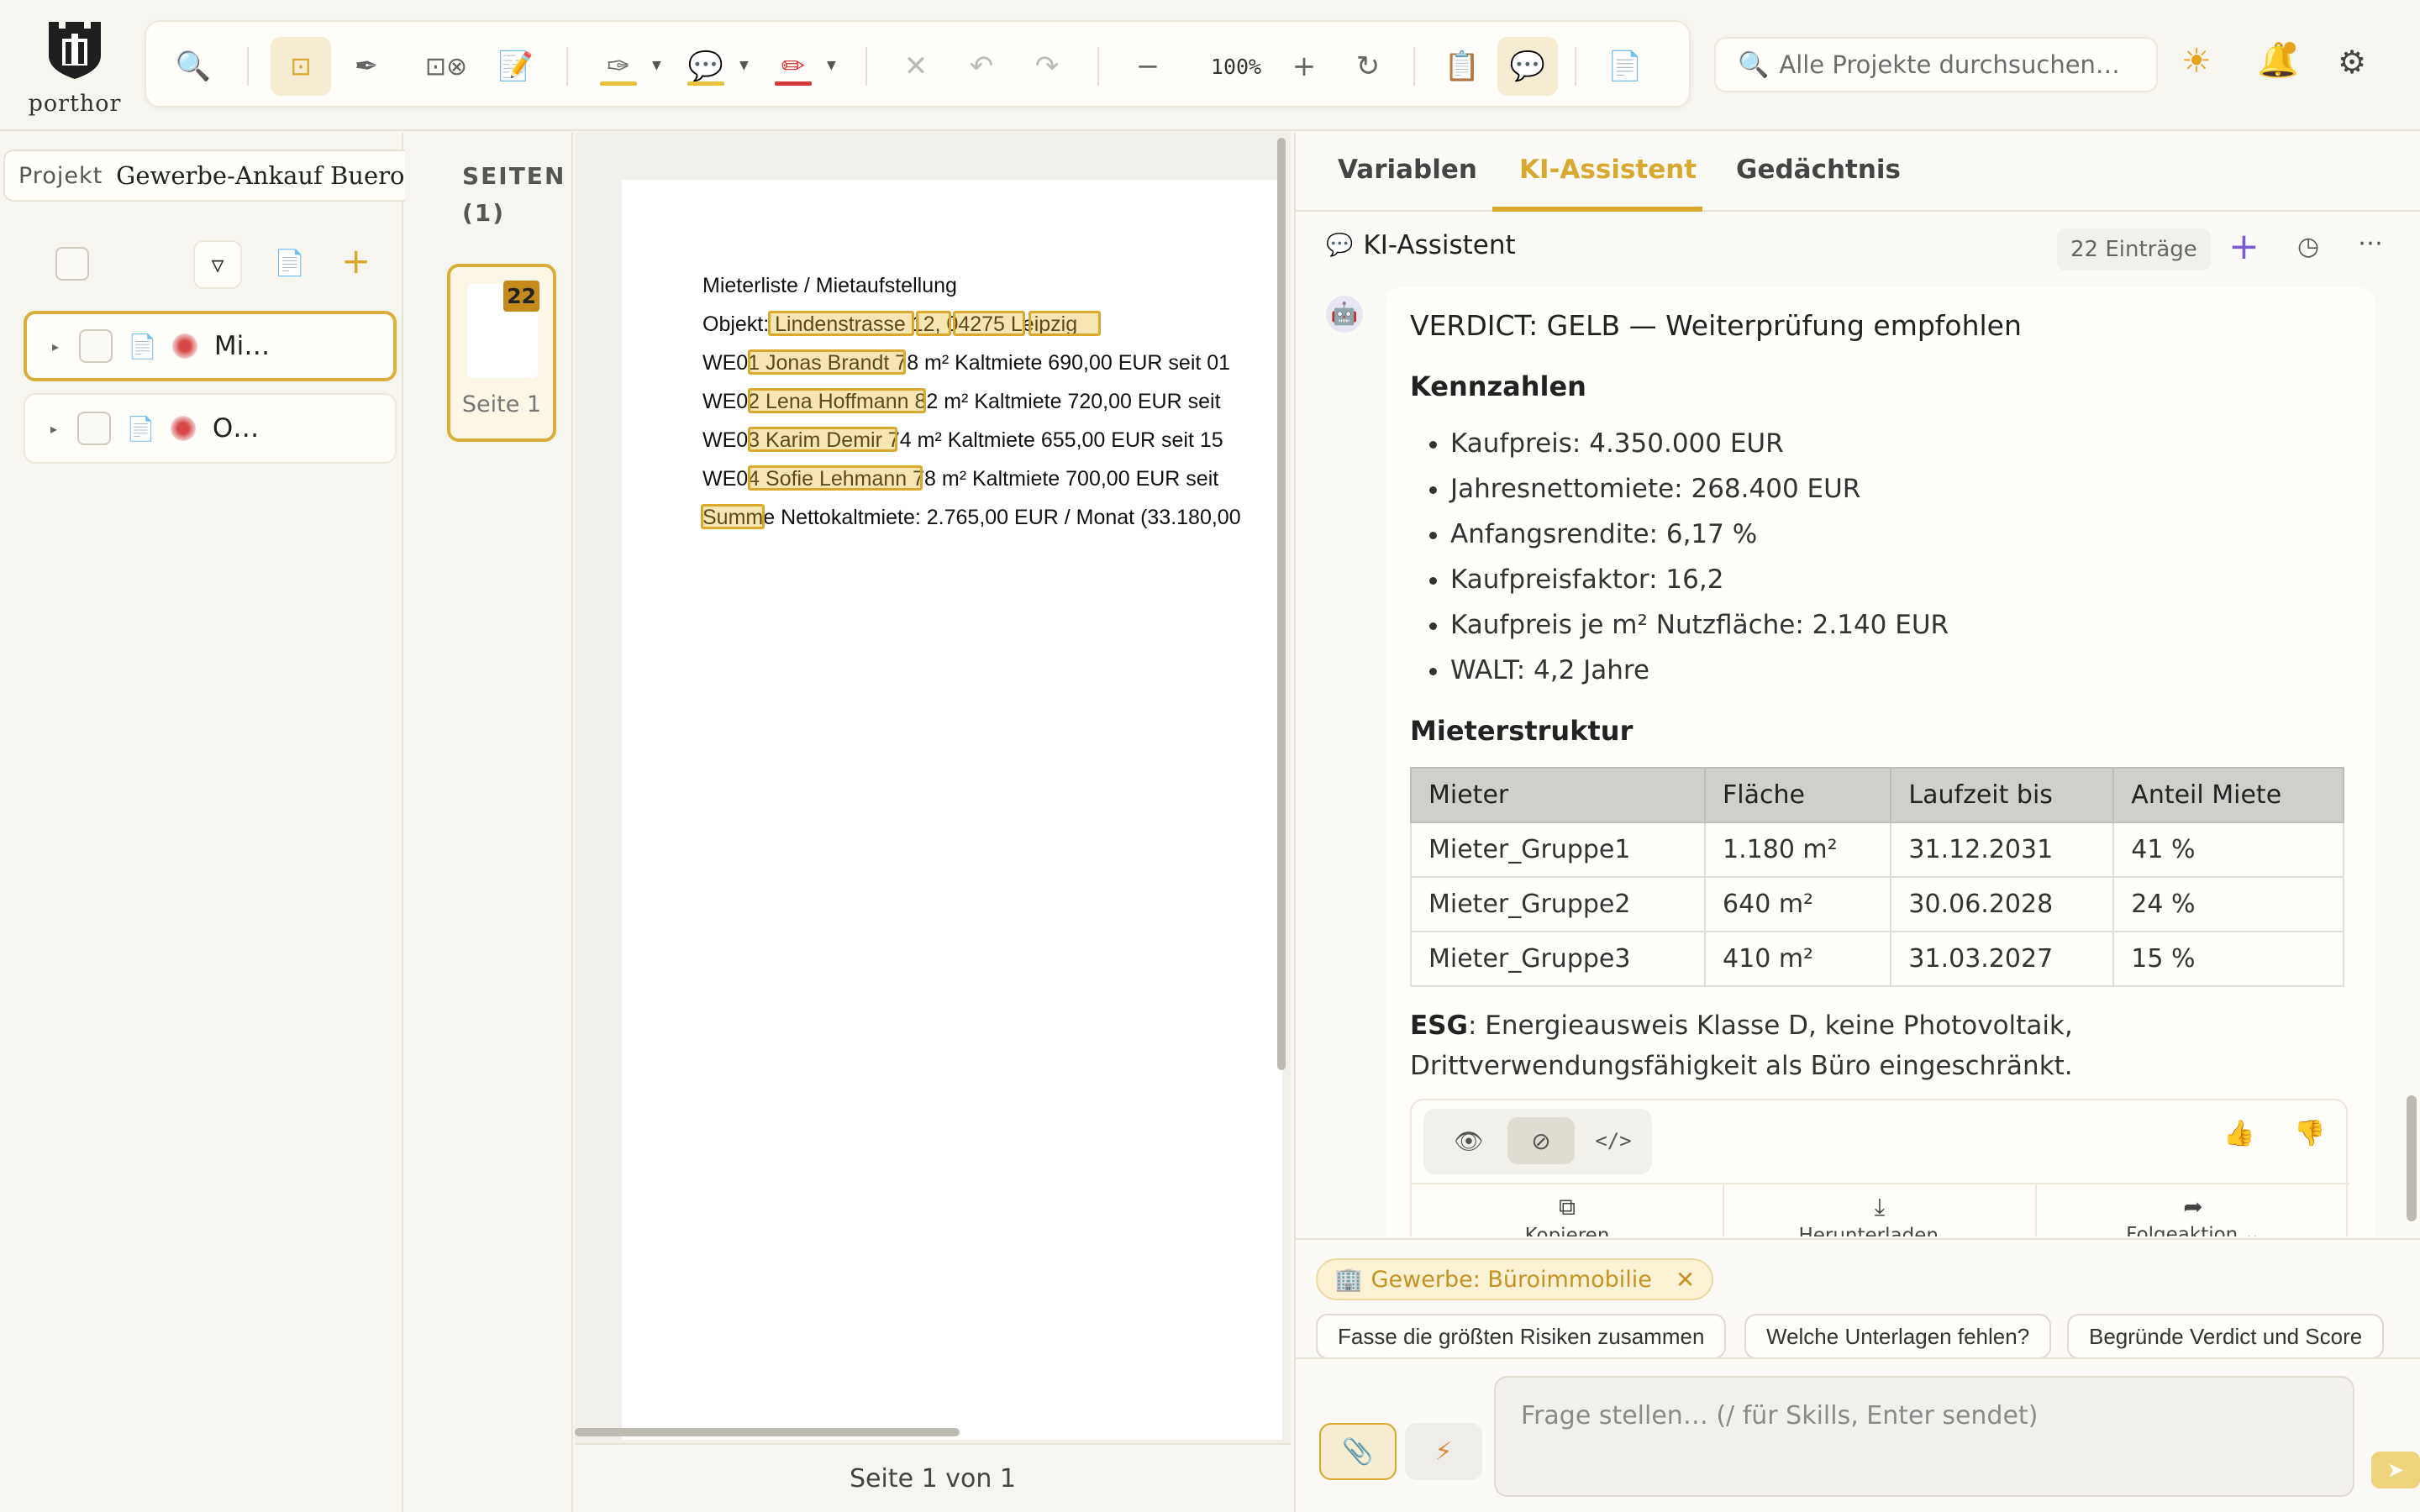 This screenshot has height=1512, width=2420. What do you see at coordinates (1345, 314) in the screenshot?
I see `robot-icon: 🤖` at bounding box center [1345, 314].